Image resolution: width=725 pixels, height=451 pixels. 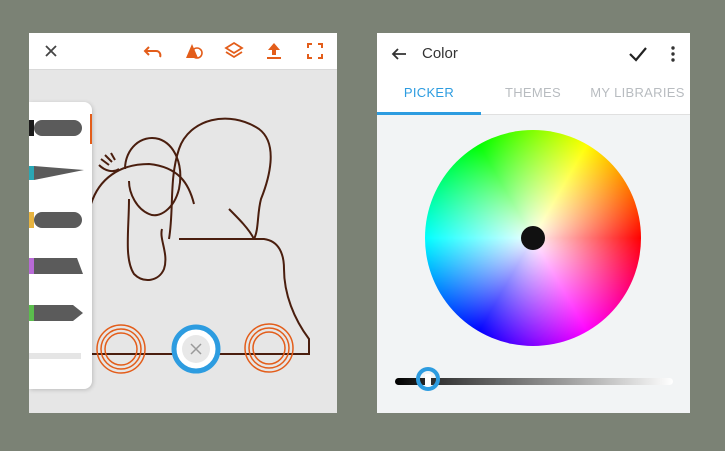 I want to click on brush-ink, so click(x=56, y=173).